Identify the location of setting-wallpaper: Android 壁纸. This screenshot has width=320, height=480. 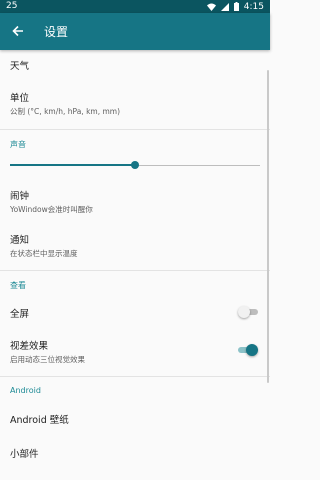
(134, 419).